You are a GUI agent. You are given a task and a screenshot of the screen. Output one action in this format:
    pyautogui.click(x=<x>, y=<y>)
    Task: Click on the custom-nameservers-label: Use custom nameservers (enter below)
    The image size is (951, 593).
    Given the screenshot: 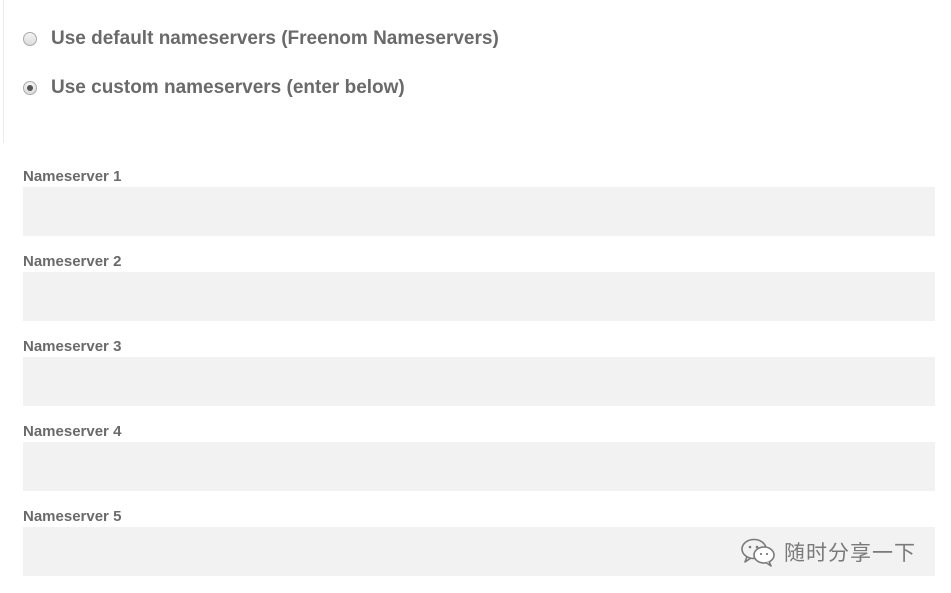 What is the action you would take?
    pyautogui.click(x=228, y=88)
    